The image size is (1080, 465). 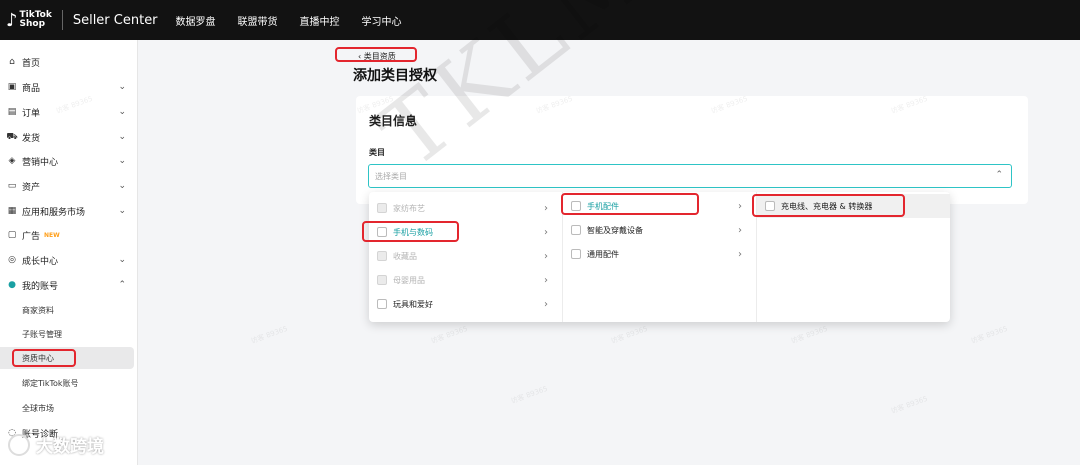 I want to click on option-label: 母婴用品, so click(x=409, y=280).